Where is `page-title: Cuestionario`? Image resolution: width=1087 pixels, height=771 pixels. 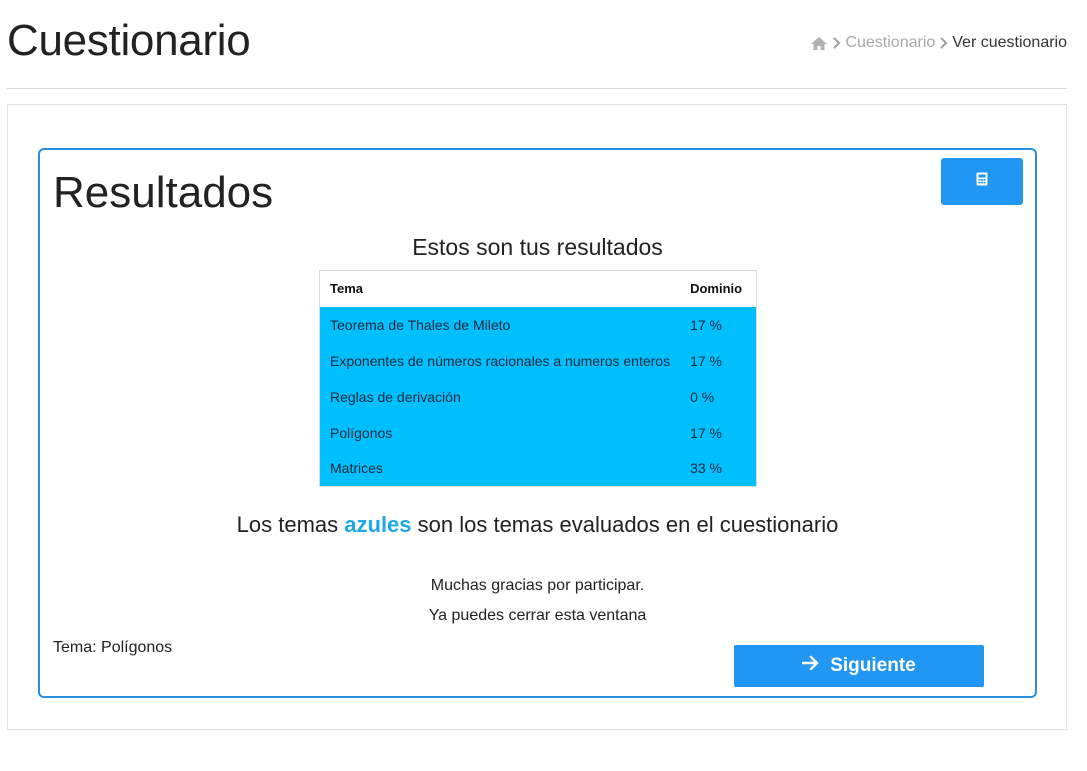
page-title: Cuestionario is located at coordinates (129, 40).